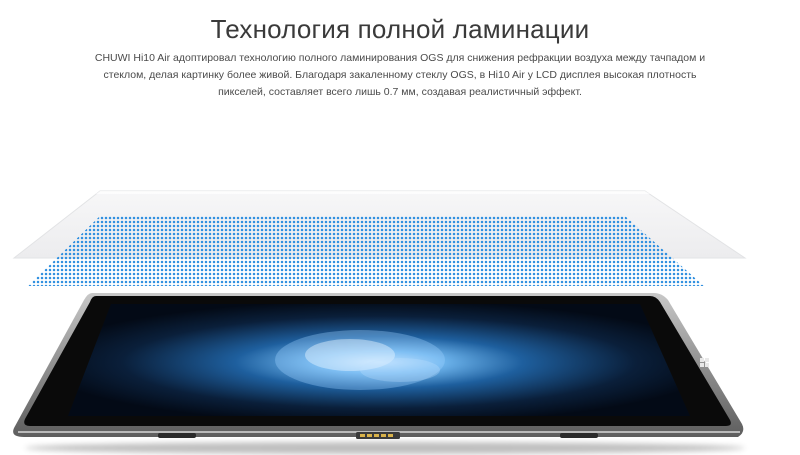  Describe the element at coordinates (378, 435) in the screenshot. I see `pogo-connector` at that location.